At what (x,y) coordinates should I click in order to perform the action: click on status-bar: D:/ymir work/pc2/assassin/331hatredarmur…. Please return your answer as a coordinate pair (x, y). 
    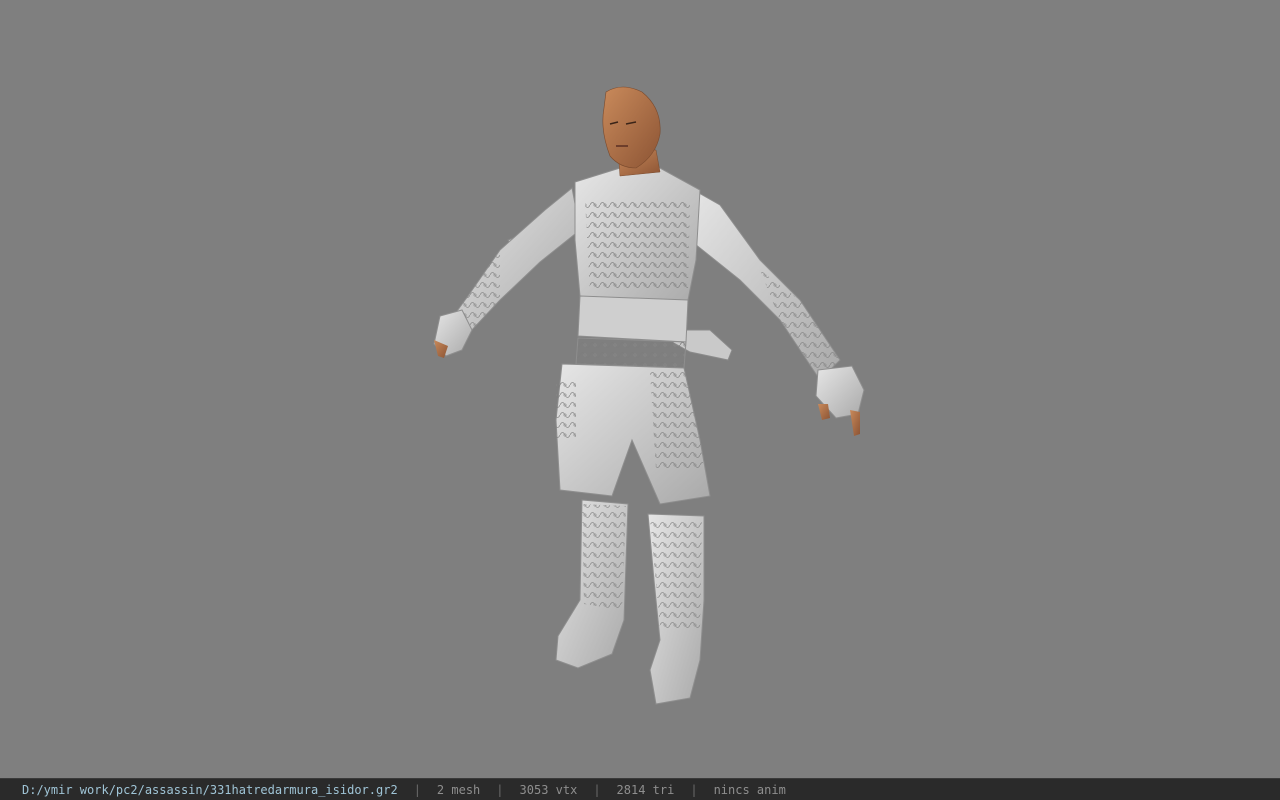
    Looking at the image, I should click on (640, 789).